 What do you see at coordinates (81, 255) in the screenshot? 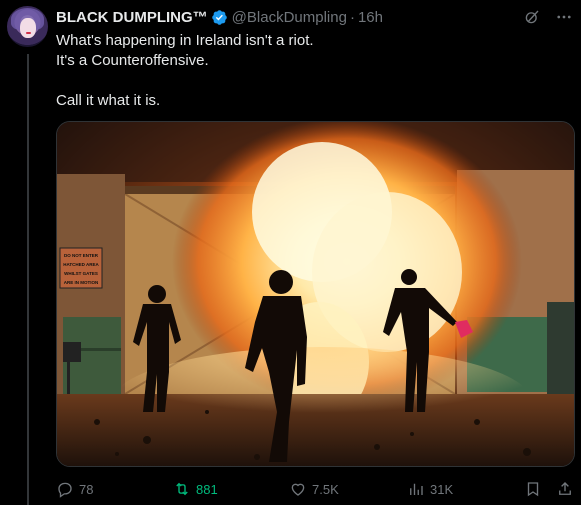
I see `sign-line: DO NOT ENTER` at bounding box center [81, 255].